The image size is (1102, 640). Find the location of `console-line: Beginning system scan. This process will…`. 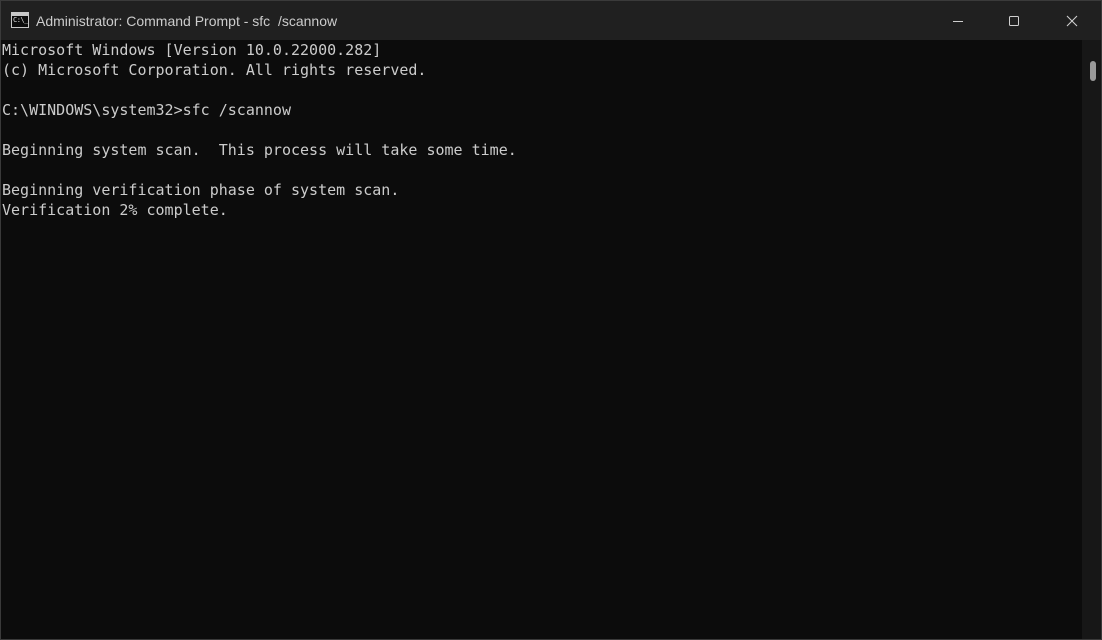

console-line: Beginning system scan. This process will… is located at coordinates (259, 150).